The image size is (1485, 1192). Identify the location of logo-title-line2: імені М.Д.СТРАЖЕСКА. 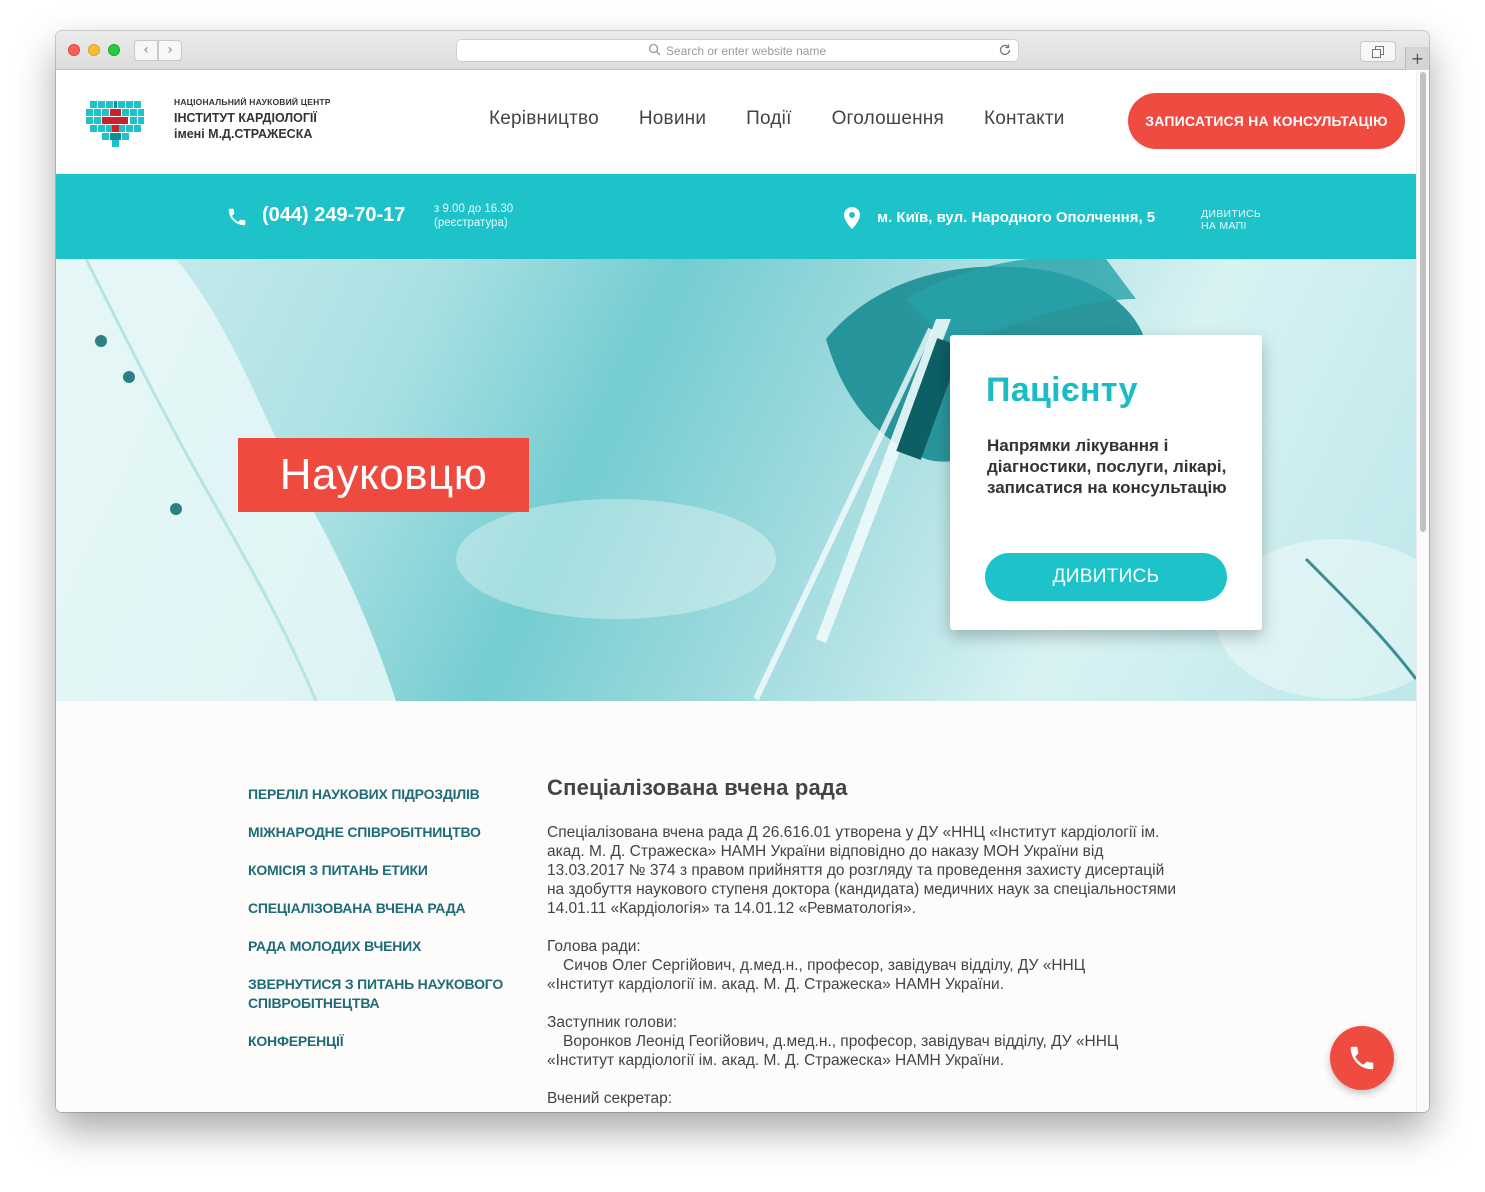
(243, 134).